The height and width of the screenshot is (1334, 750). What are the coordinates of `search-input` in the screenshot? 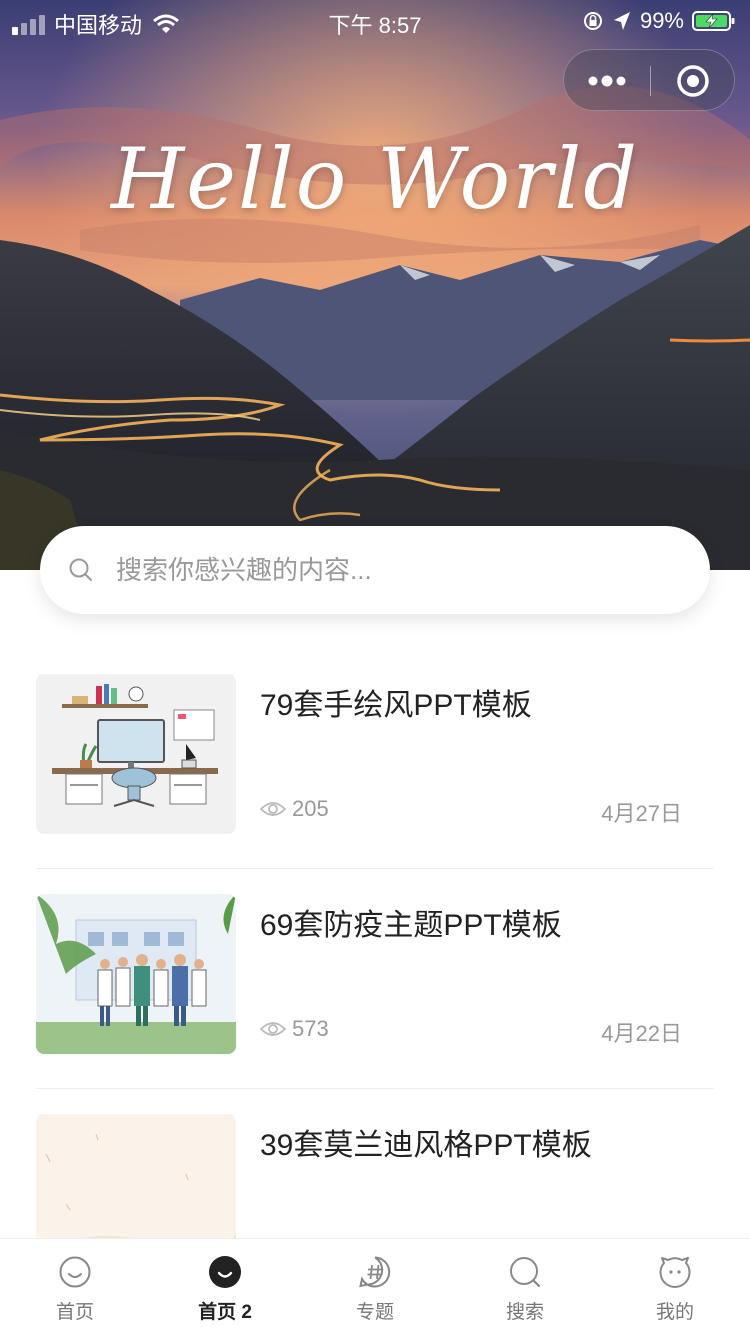 It's located at (386, 570).